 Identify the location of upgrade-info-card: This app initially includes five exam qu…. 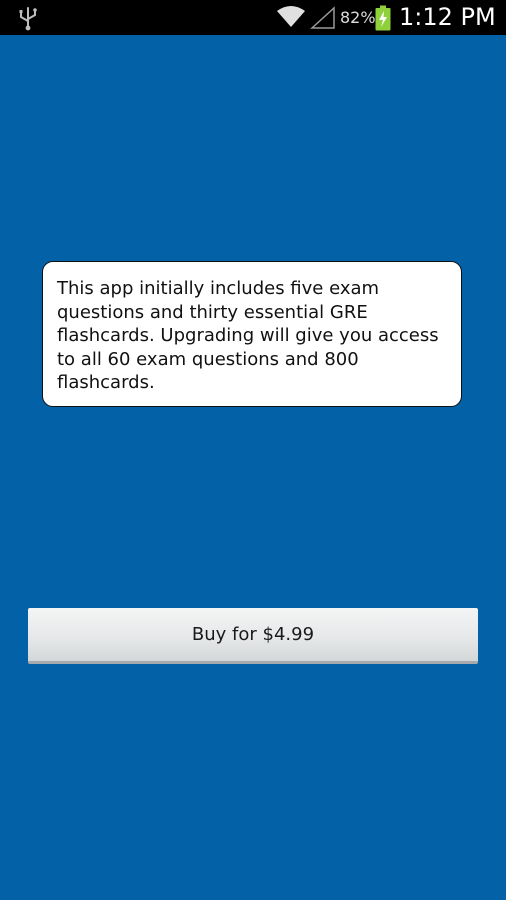
(252, 334).